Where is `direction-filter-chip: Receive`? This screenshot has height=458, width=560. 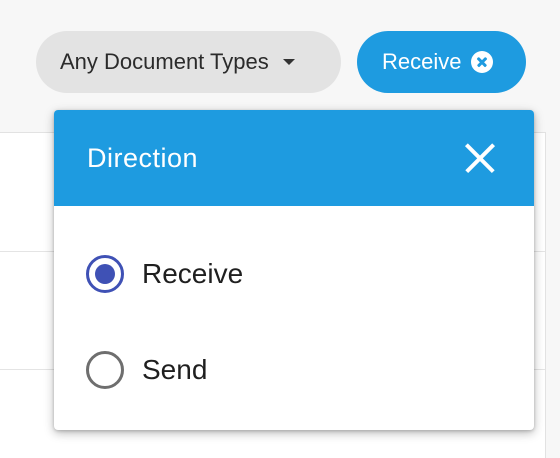 direction-filter-chip: Receive is located at coordinates (441, 62).